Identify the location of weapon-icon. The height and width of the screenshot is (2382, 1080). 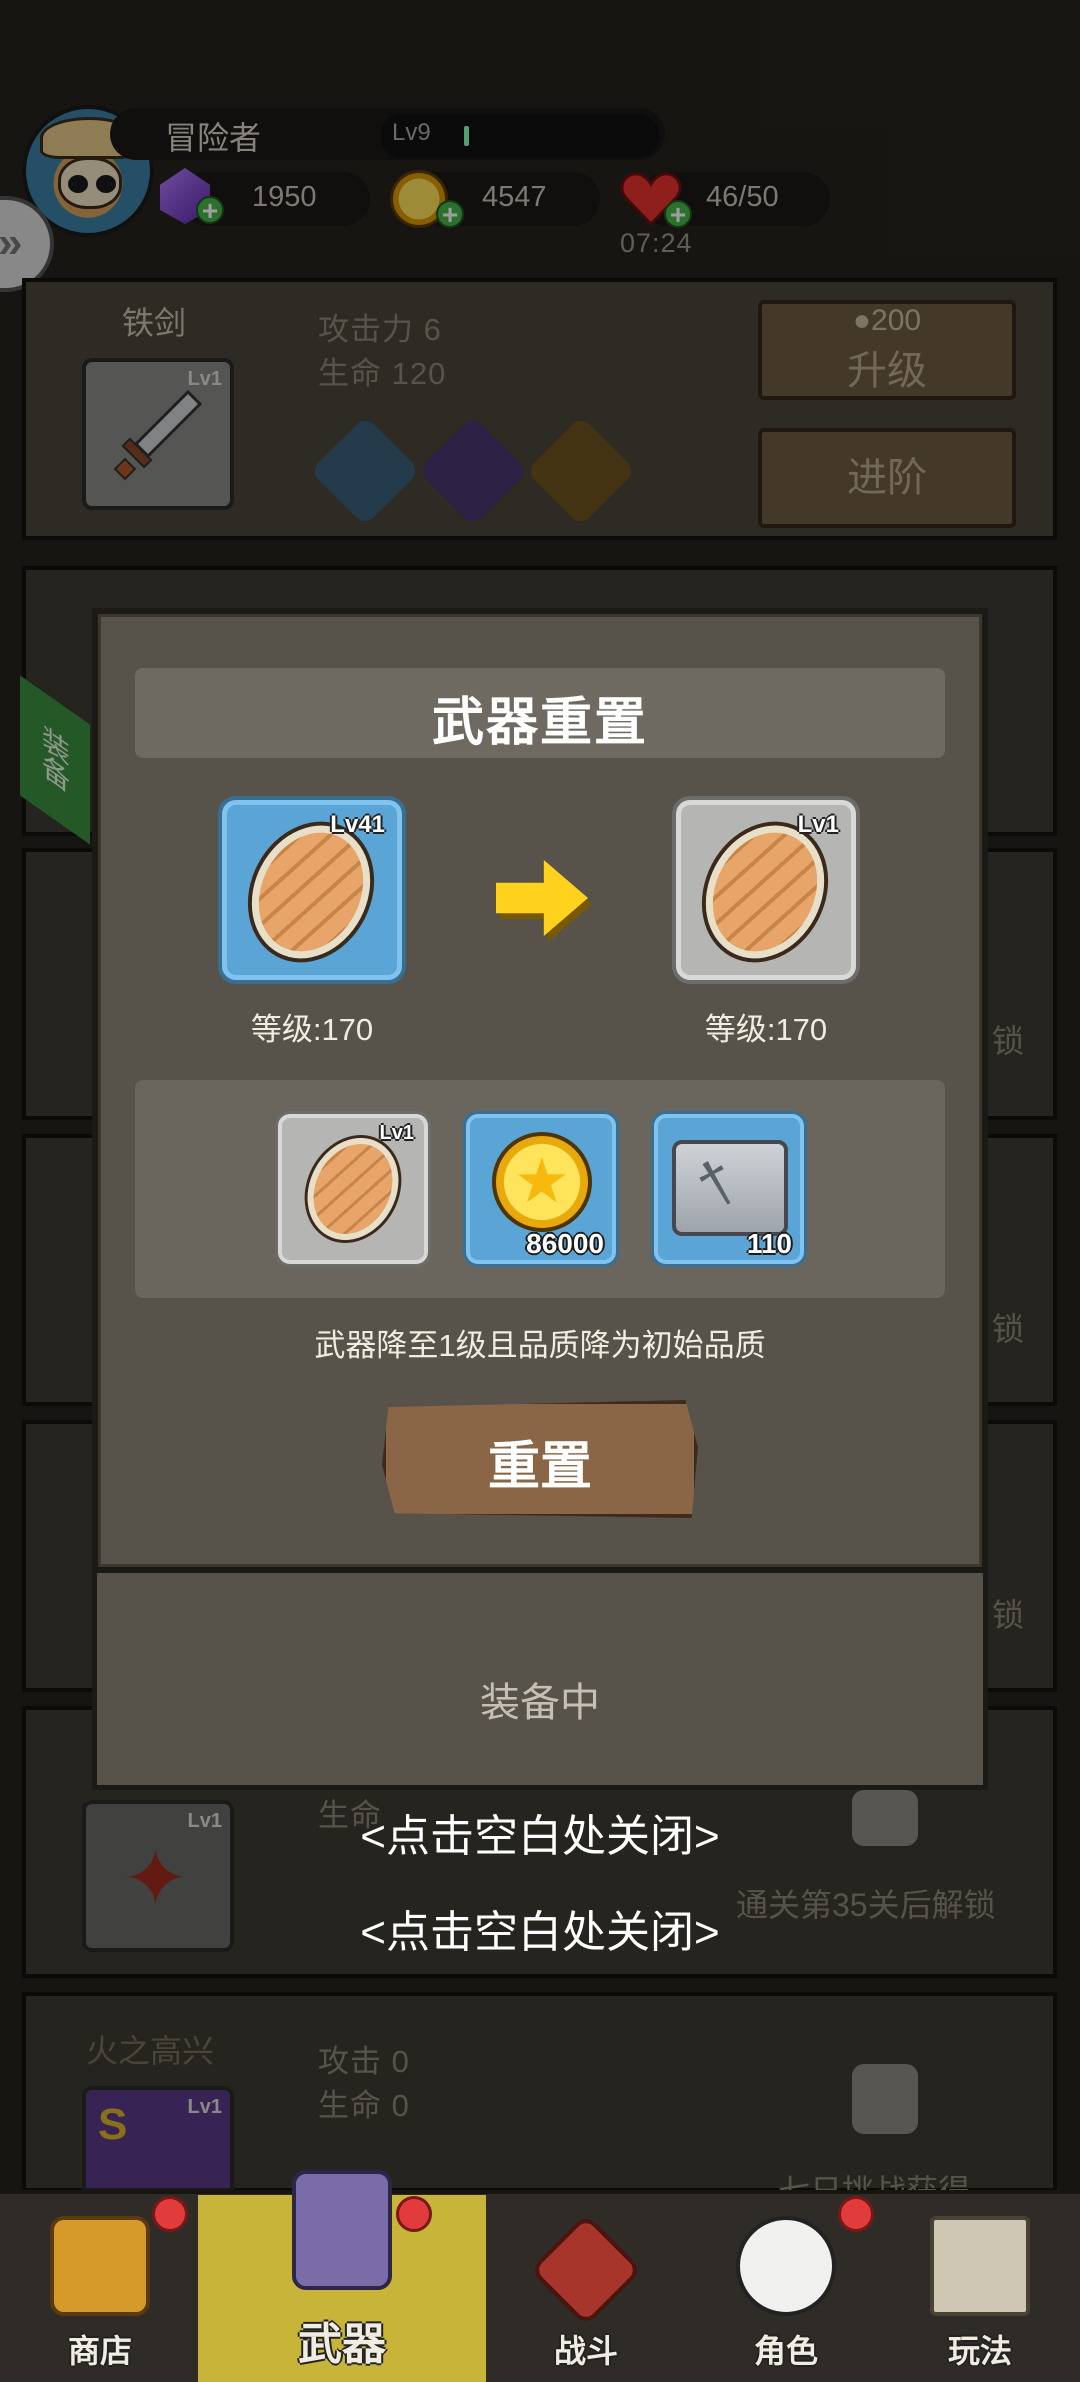
(342, 2230).